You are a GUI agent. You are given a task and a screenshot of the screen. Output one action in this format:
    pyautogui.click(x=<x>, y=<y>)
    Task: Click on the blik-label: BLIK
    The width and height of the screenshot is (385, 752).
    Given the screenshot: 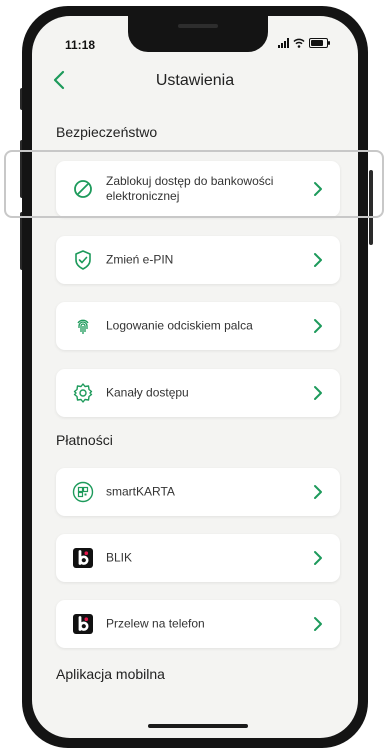 What is the action you would take?
    pyautogui.click(x=119, y=557)
    